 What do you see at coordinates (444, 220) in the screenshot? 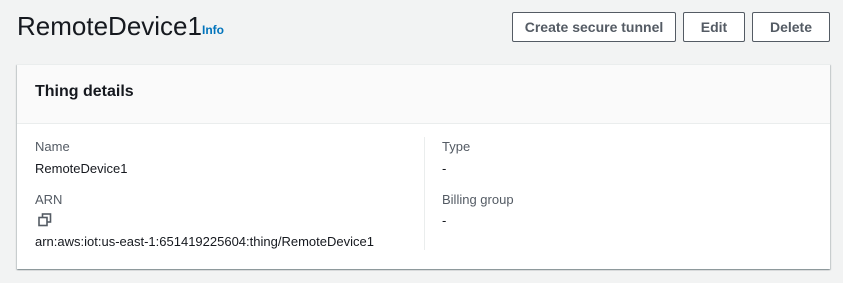
I see `billing-group-value: -` at bounding box center [444, 220].